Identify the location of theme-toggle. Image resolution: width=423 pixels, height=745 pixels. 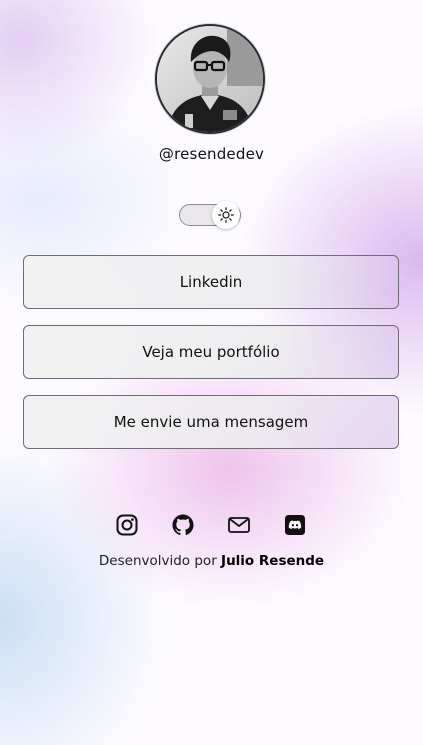
(210, 215).